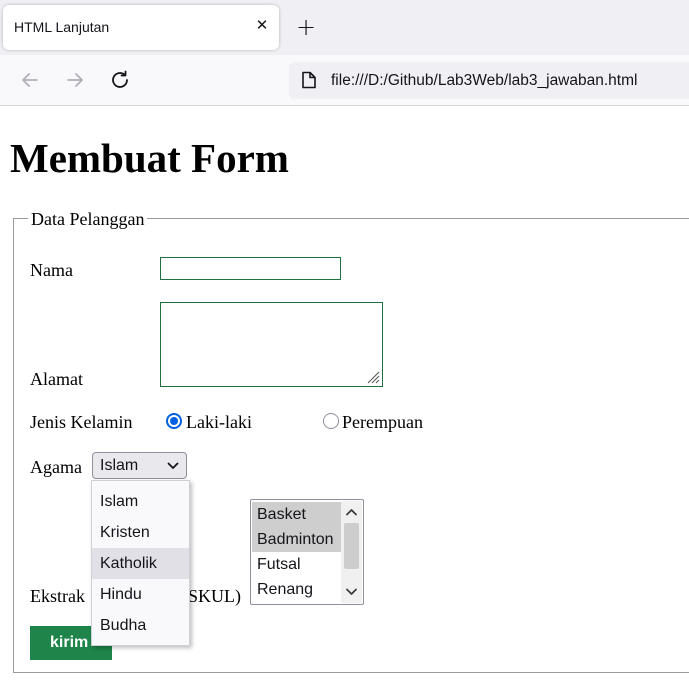  What do you see at coordinates (56, 467) in the screenshot?
I see `agama-label: Agama` at bounding box center [56, 467].